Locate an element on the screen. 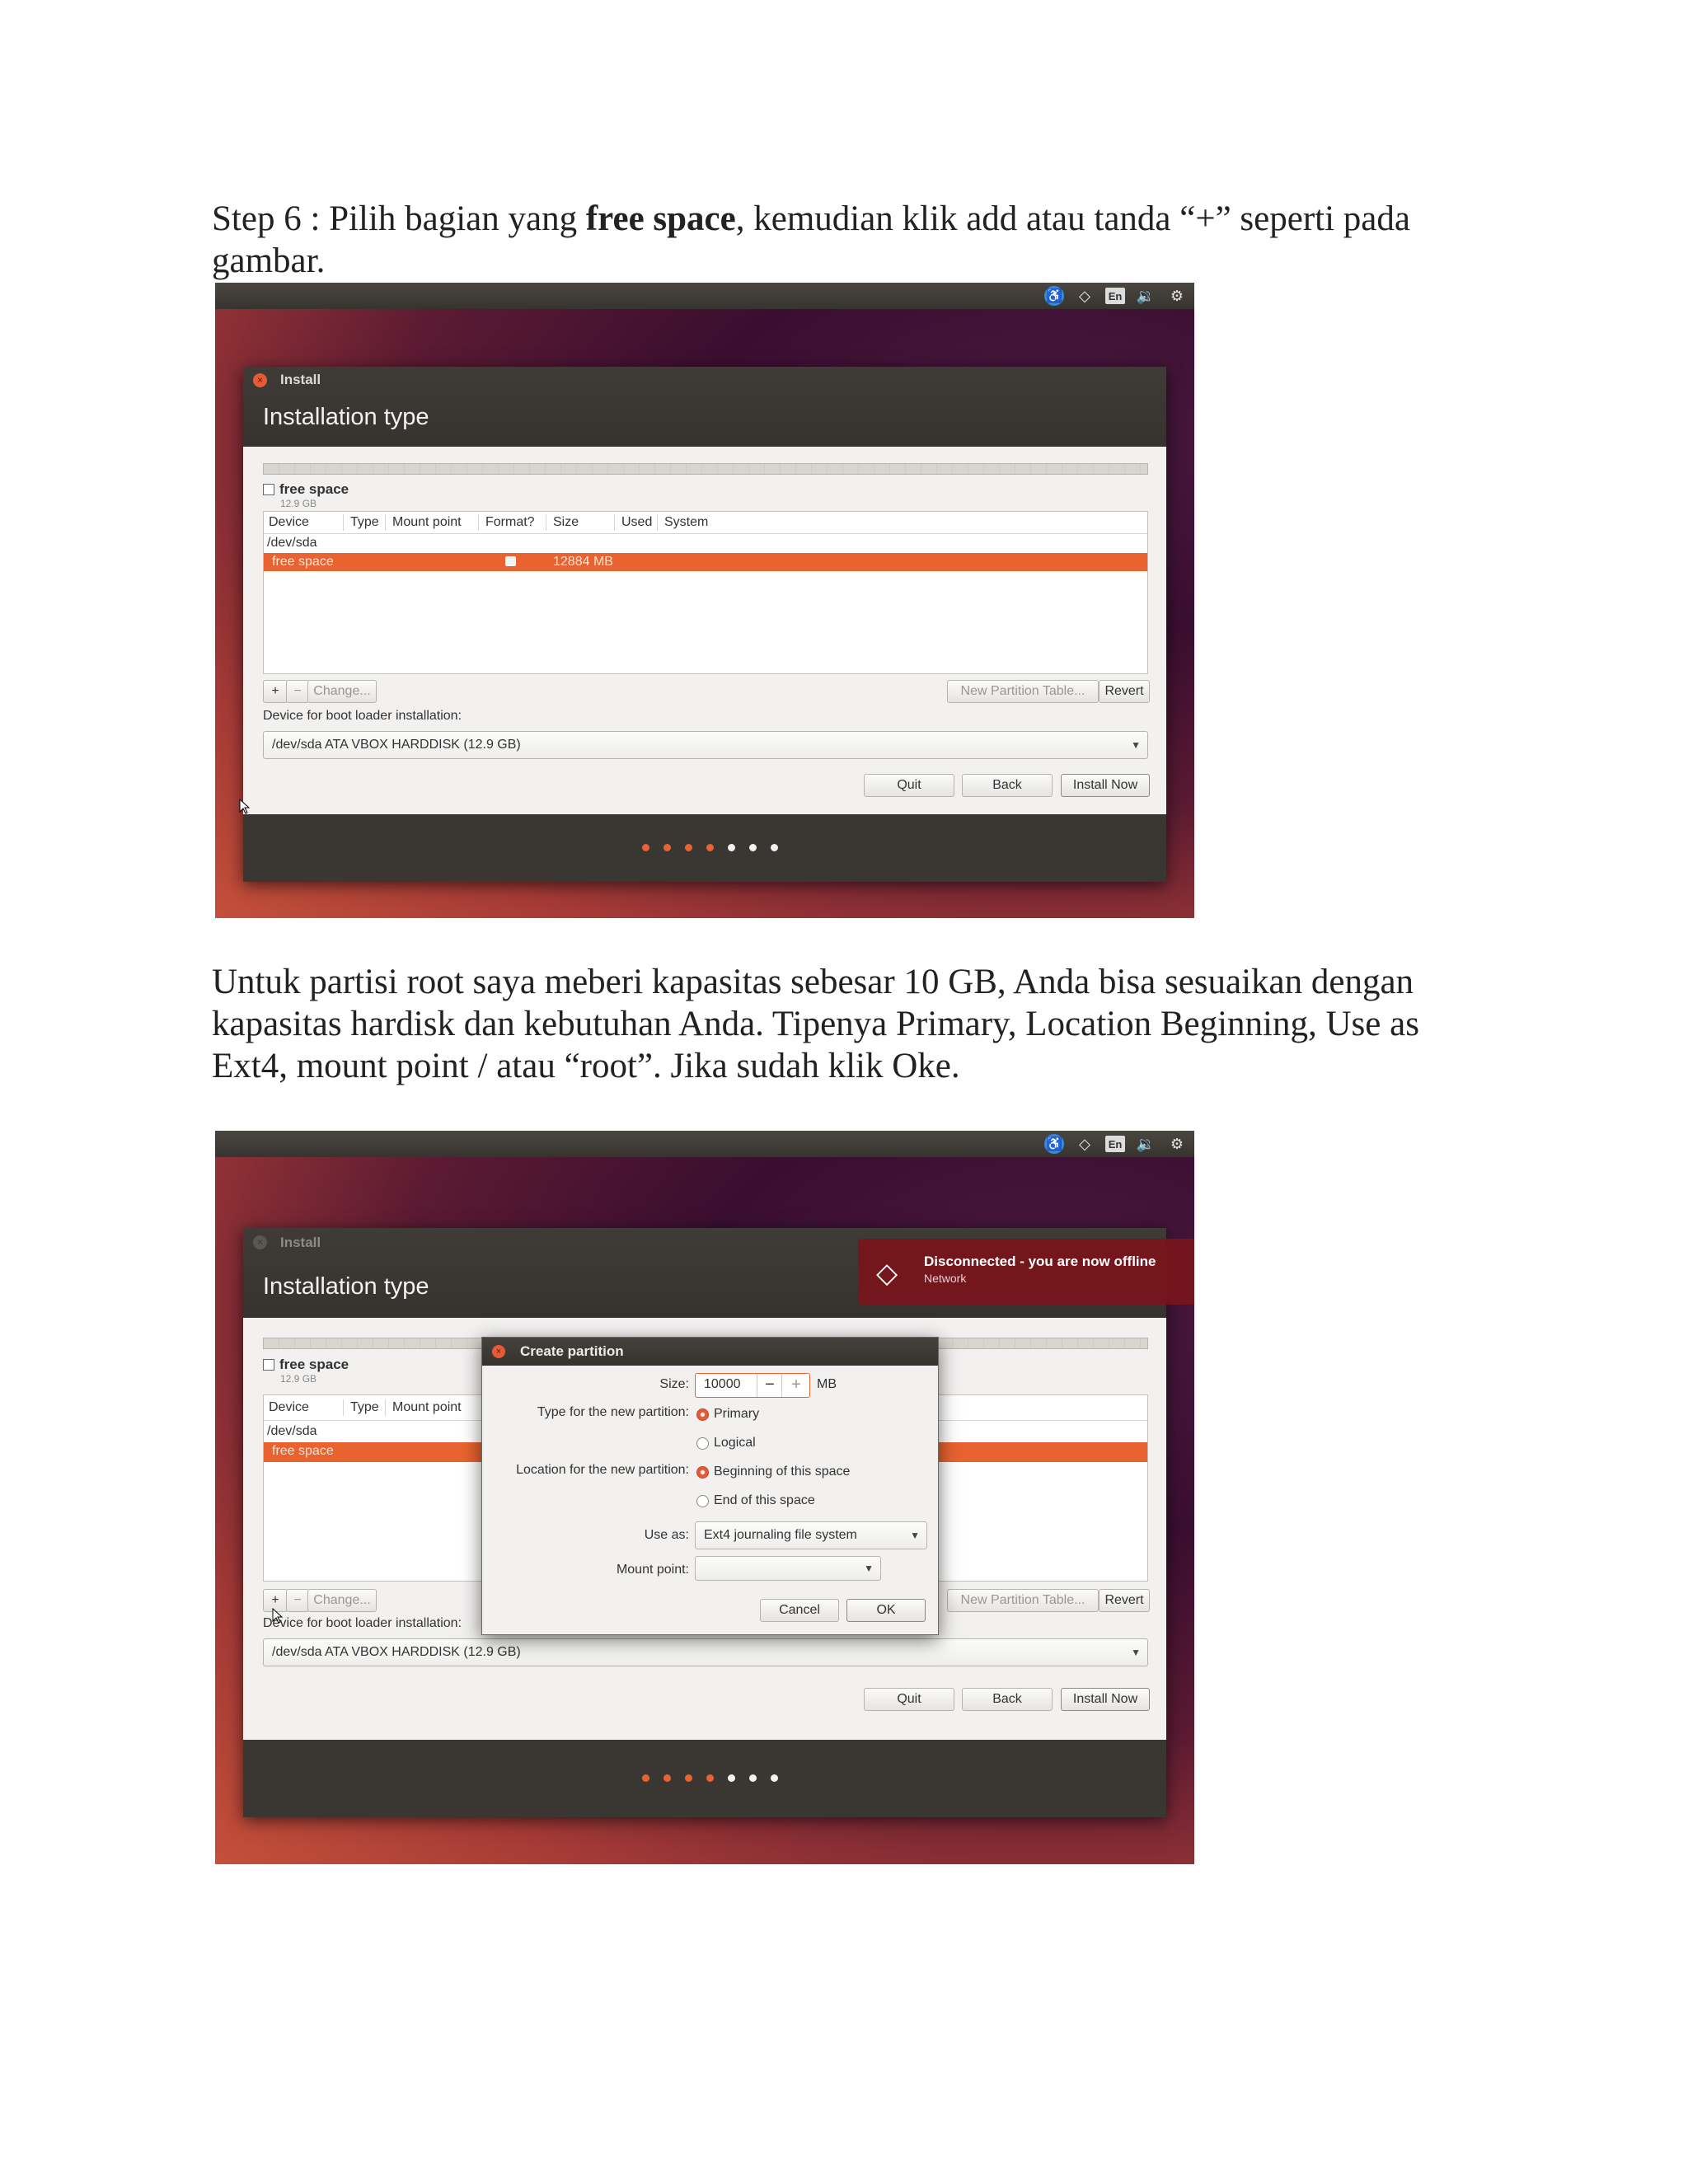  decrement-button: − is located at coordinates (769, 1385).